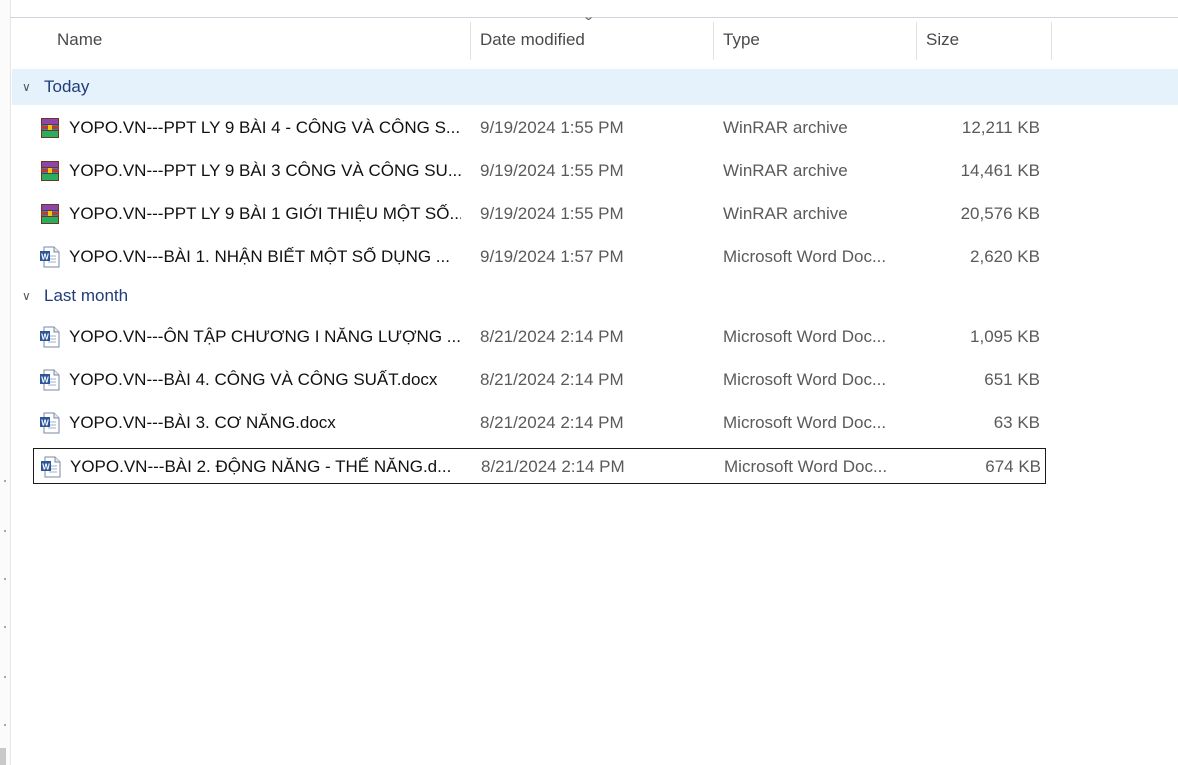  Describe the element at coordinates (67, 86) in the screenshot. I see `group-label: Today` at that location.